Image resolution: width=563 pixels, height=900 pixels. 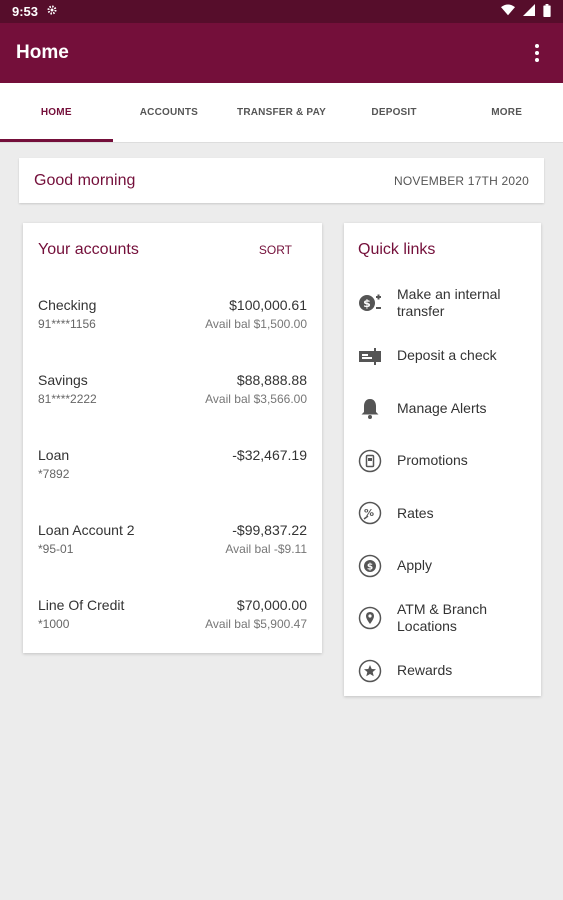 What do you see at coordinates (506, 112) in the screenshot?
I see `tab-more: MORE` at bounding box center [506, 112].